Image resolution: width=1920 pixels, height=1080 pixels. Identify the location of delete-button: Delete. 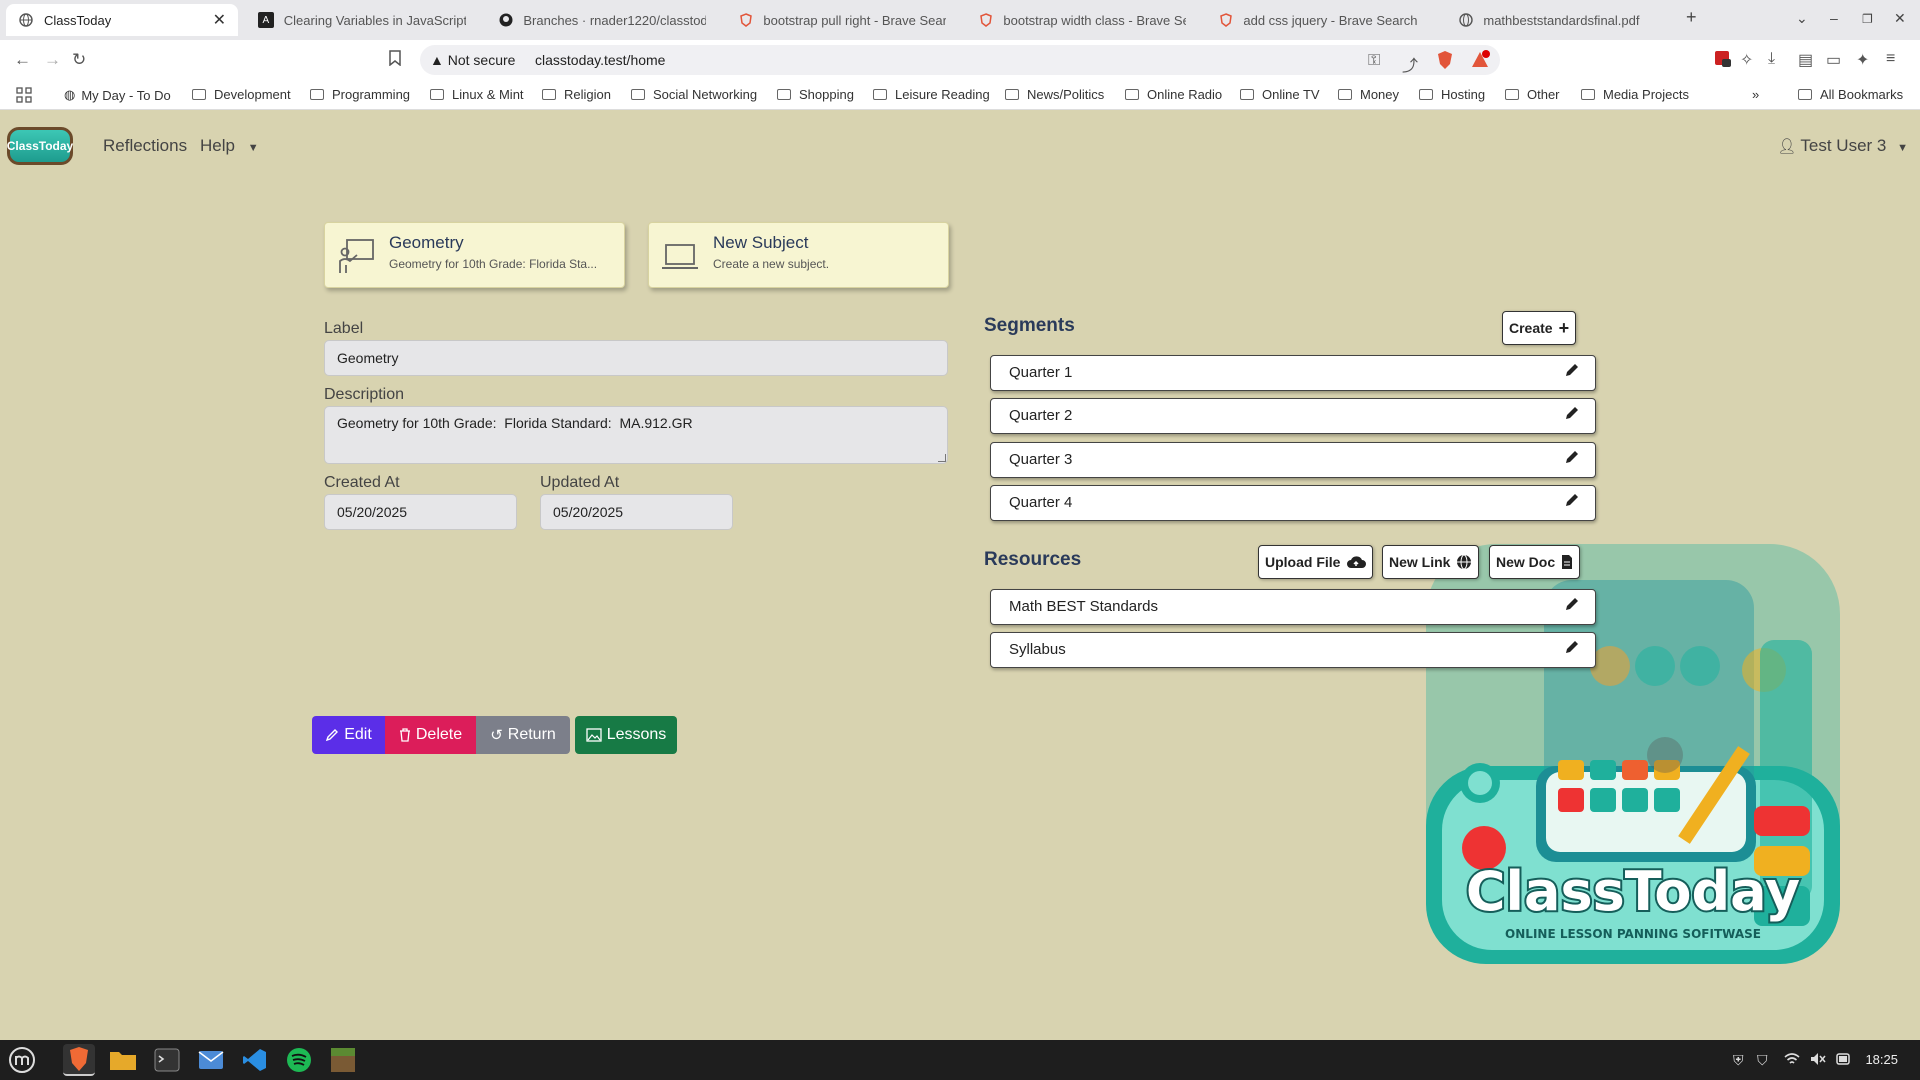
(430, 735).